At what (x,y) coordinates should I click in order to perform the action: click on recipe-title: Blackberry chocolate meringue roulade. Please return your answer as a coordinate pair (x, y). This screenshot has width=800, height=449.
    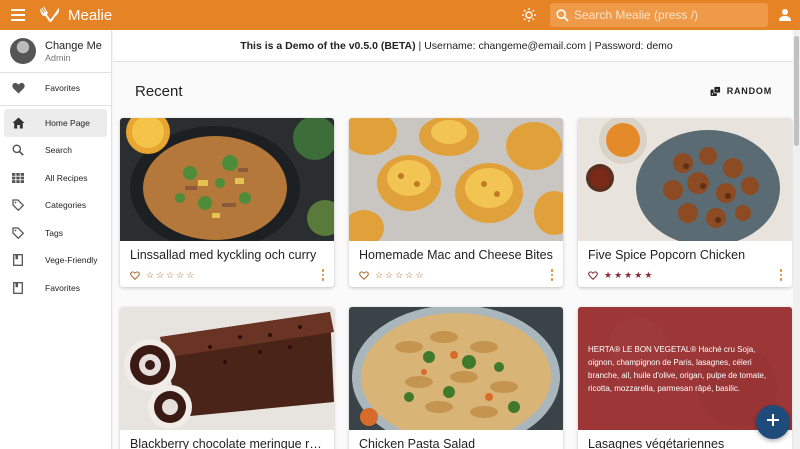
    Looking at the image, I should click on (227, 439).